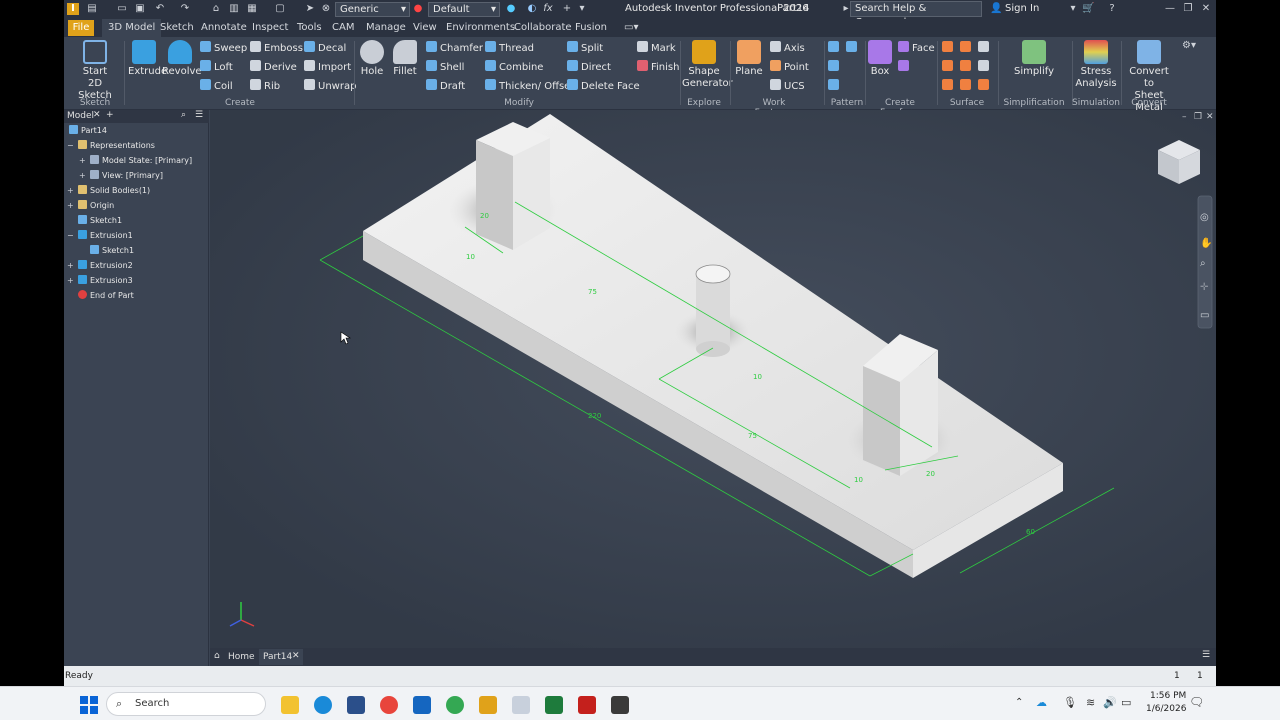  What do you see at coordinates (73, 9) in the screenshot?
I see `inventor-logo-icon: I` at bounding box center [73, 9].